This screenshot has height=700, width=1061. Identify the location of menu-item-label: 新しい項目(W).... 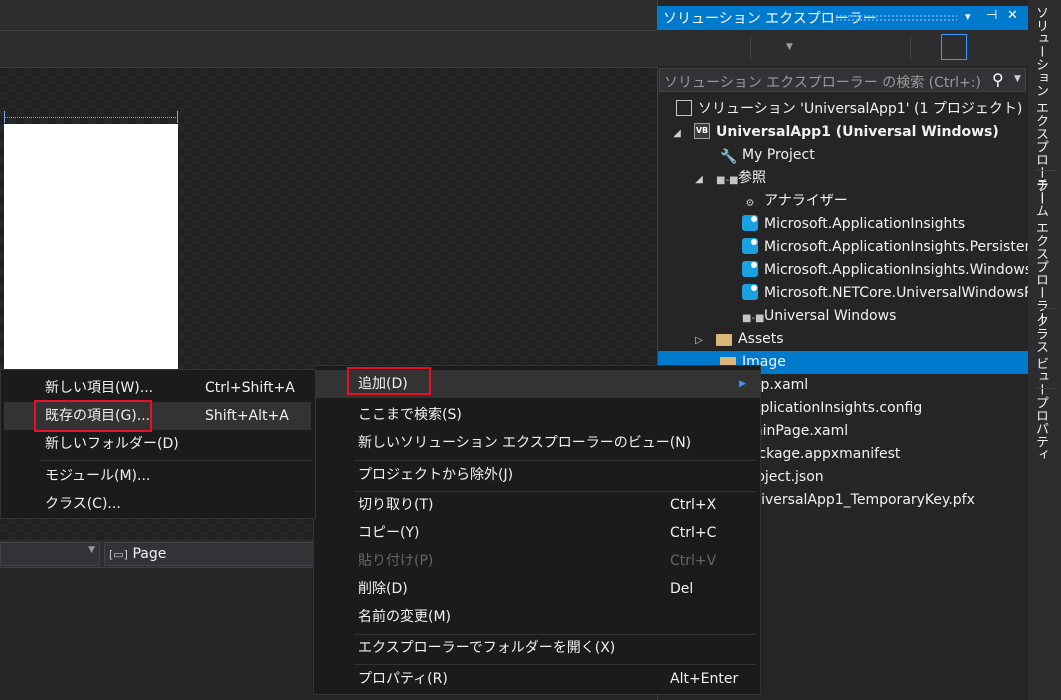
(99, 388).